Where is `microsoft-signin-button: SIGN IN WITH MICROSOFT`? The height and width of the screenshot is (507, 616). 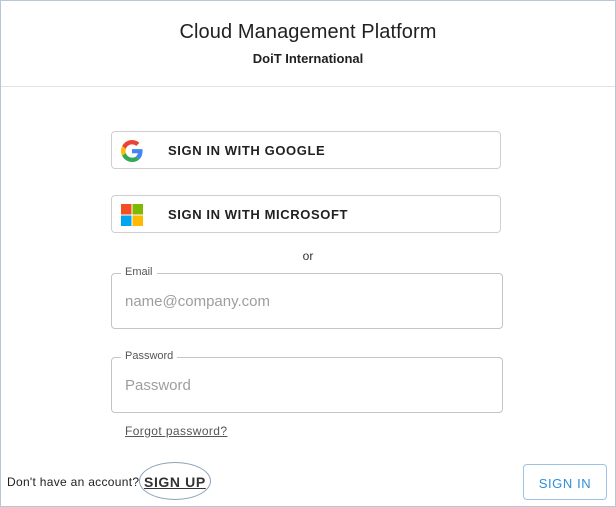
microsoft-signin-button: SIGN IN WITH MICROSOFT is located at coordinates (306, 214).